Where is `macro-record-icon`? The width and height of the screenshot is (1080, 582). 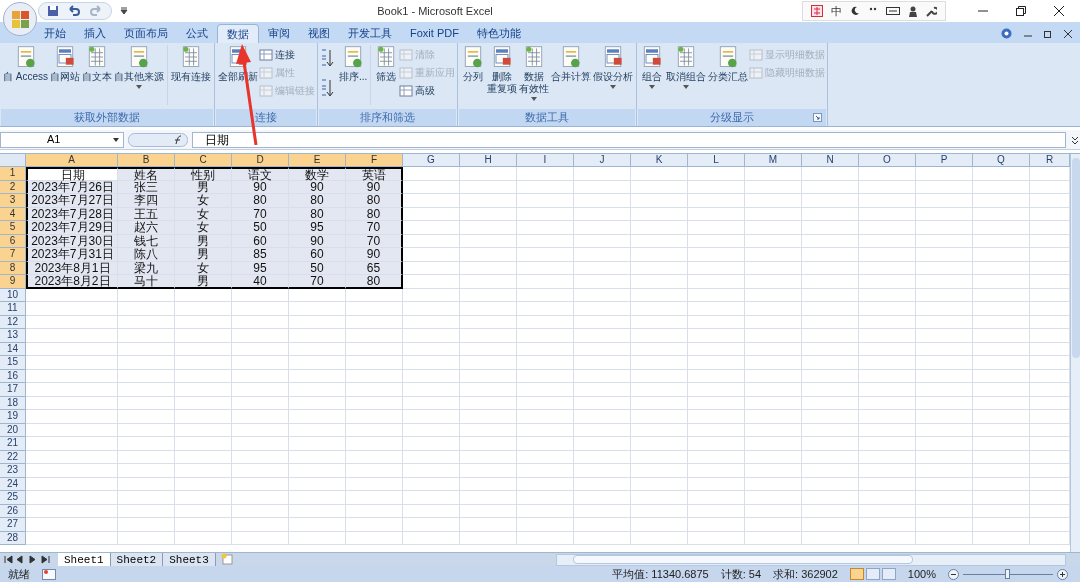 macro-record-icon is located at coordinates (49, 574).